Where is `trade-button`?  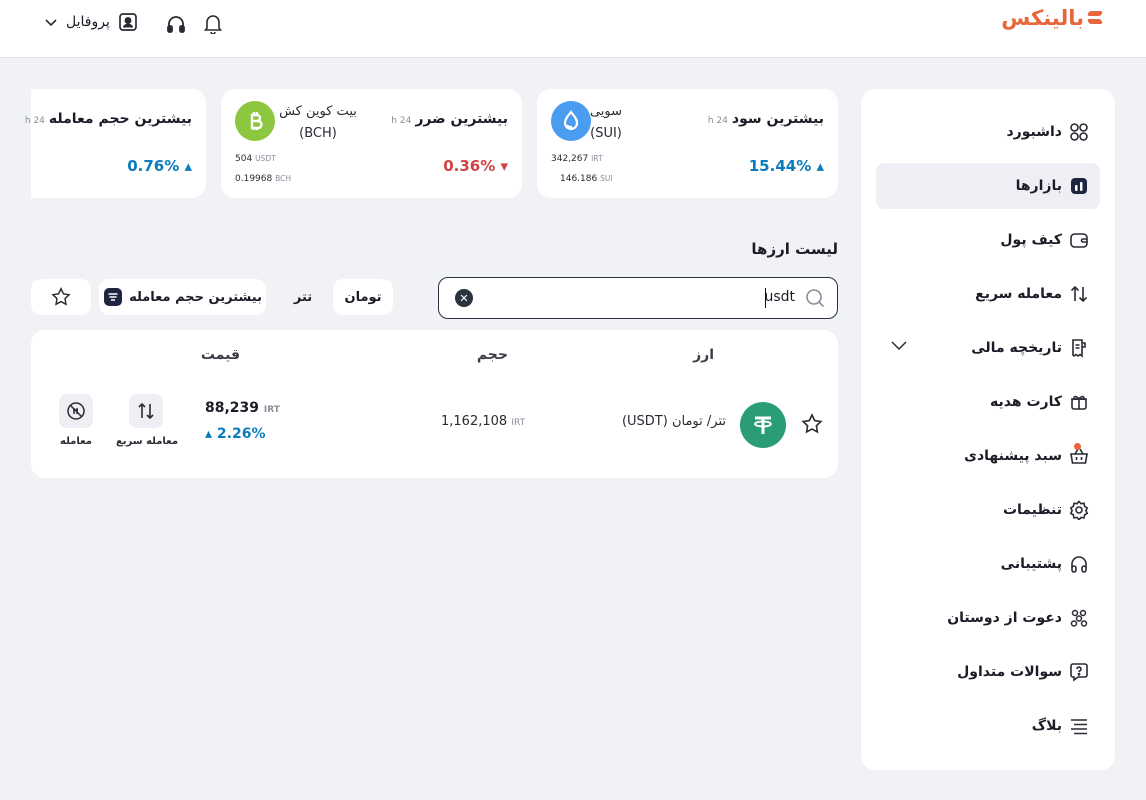
trade-button is located at coordinates (76, 411).